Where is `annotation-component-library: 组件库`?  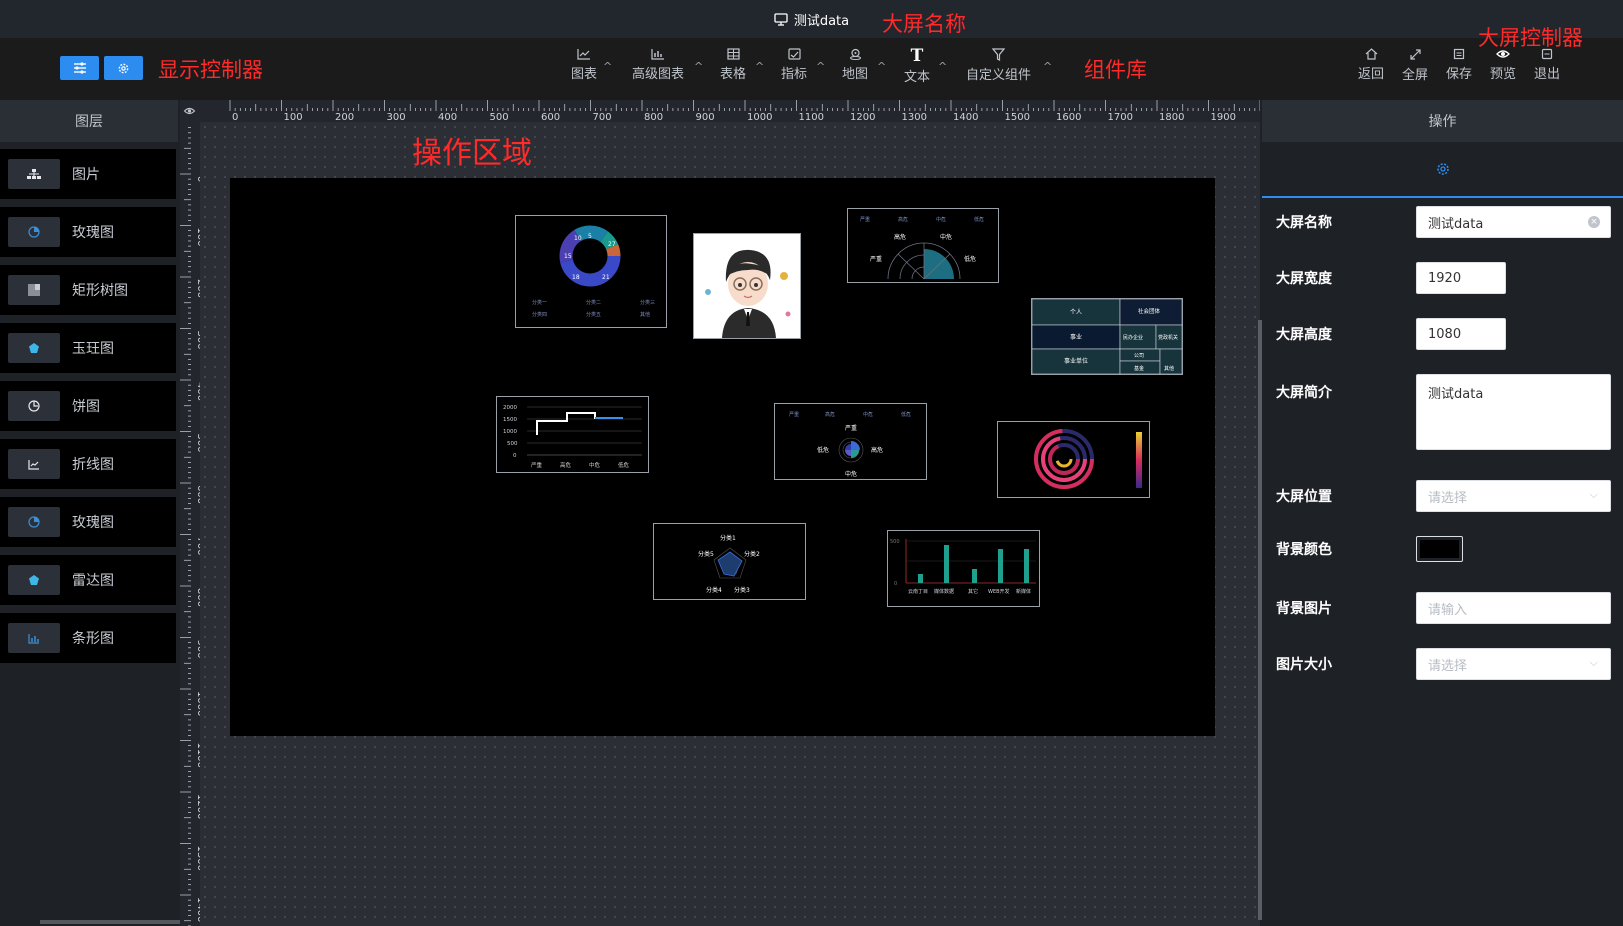
annotation-component-library: 组件库 is located at coordinates (1115, 70).